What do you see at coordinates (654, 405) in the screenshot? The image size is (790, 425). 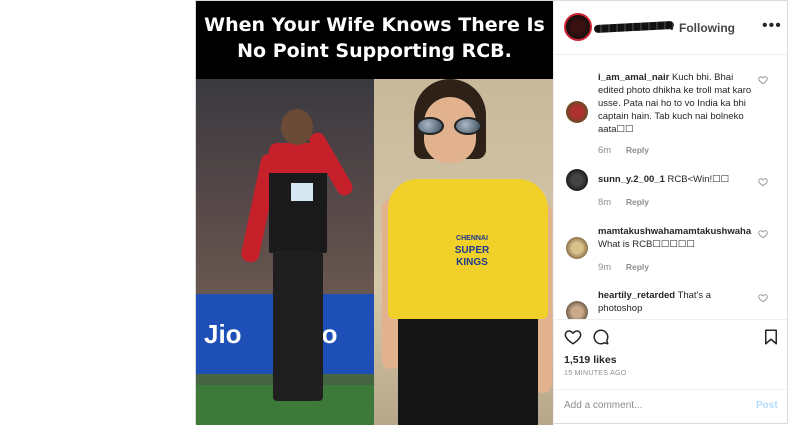 I see `add-comment-input` at bounding box center [654, 405].